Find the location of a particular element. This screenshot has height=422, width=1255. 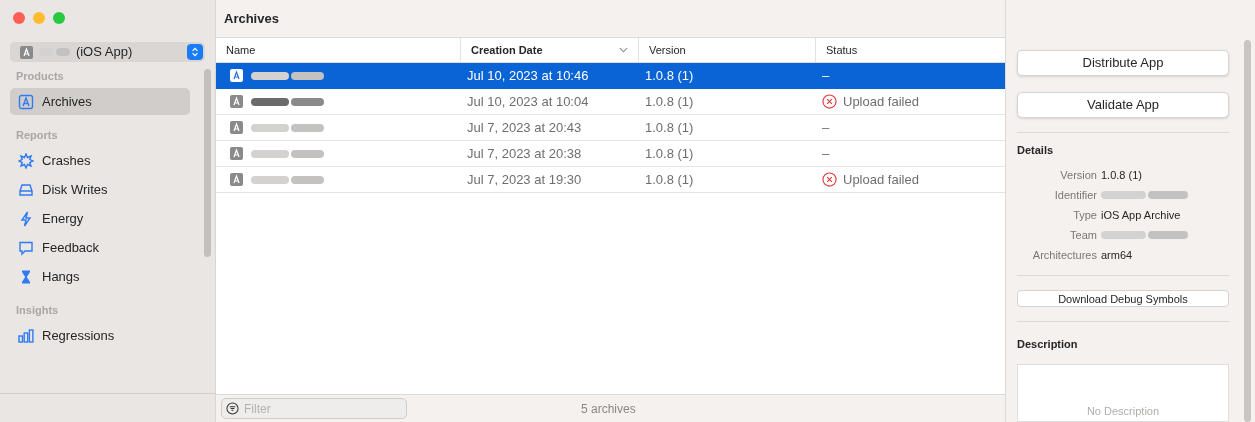

detail-value: iOS App Archive is located at coordinates (1141, 215).